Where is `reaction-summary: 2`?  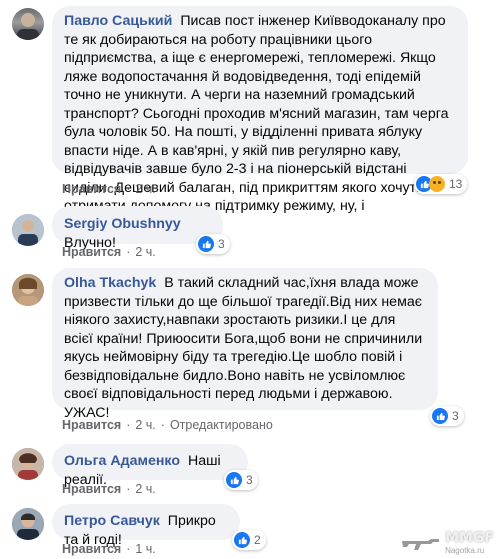
reaction-summary: 2 is located at coordinates (249, 540).